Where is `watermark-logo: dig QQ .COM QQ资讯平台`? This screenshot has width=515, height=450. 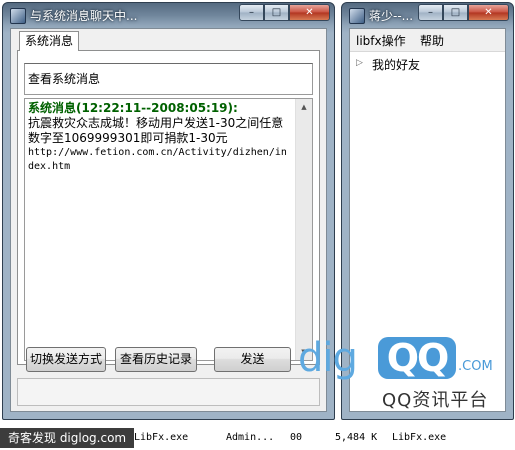 watermark-logo: dig QQ .COM QQ资讯平台 is located at coordinates (403, 375).